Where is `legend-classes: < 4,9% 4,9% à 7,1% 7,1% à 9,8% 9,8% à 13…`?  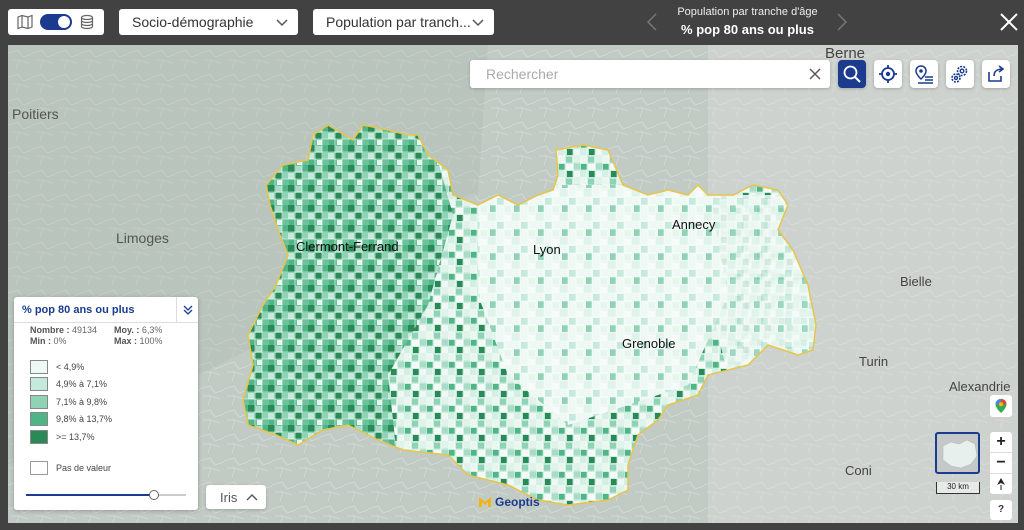 legend-classes: < 4,9% 4,9% à 7,1% 7,1% à 9,8% 9,8% à 13… is located at coordinates (106, 402).